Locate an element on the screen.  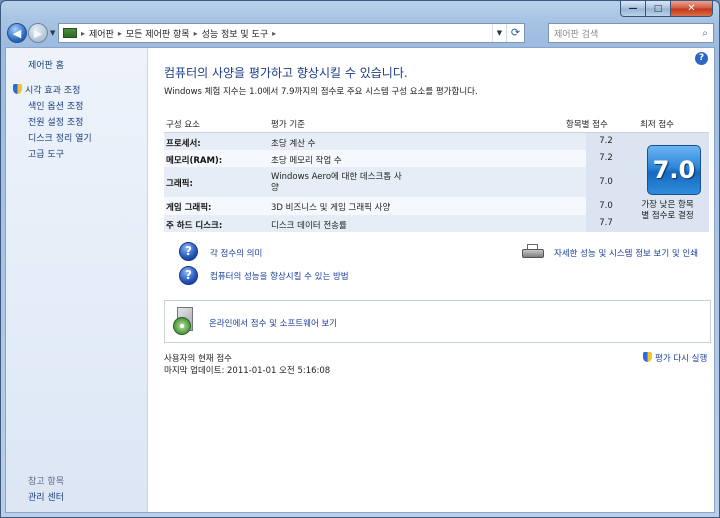
row-description: 초당 메모리 작업 수 is located at coordinates (306, 161).